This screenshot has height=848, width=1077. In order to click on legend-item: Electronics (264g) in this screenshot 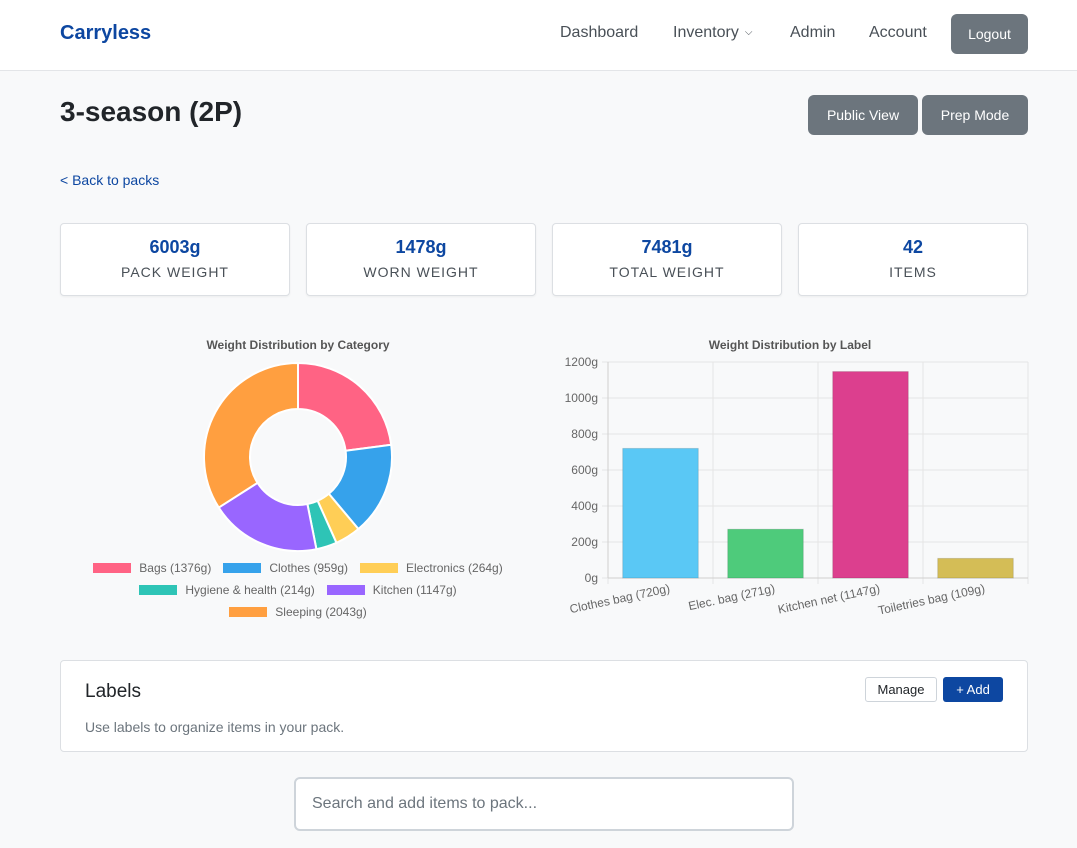, I will do `click(431, 568)`.